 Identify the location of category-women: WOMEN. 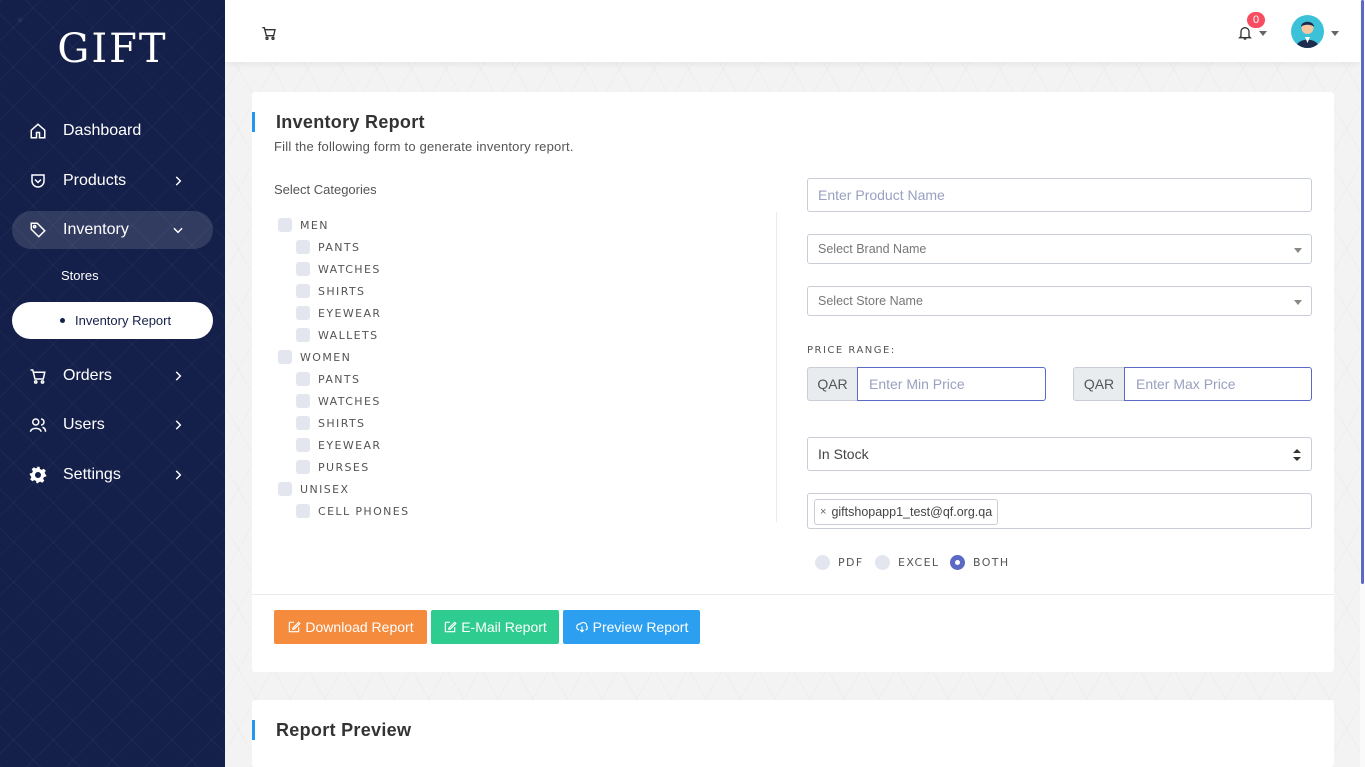
(314, 357).